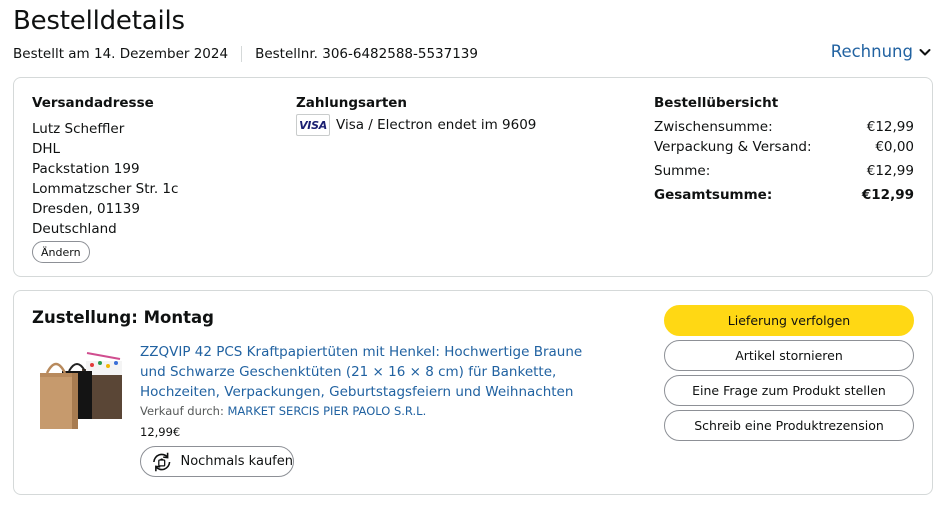  What do you see at coordinates (789, 390) in the screenshot?
I see `ask-question-button: Eine Frage zum Produkt stellen` at bounding box center [789, 390].